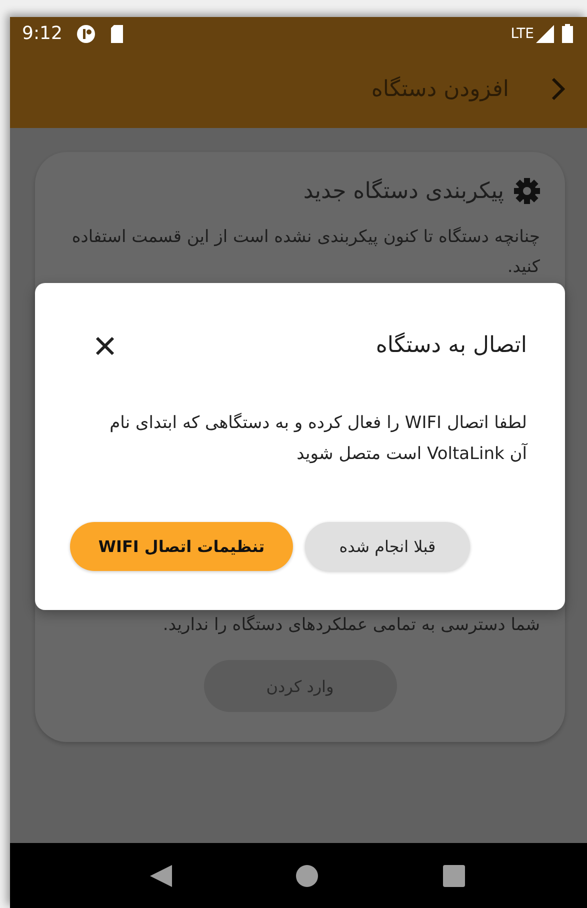 The width and height of the screenshot is (587, 908). Describe the element at coordinates (161, 875) in the screenshot. I see `back-icon` at that location.